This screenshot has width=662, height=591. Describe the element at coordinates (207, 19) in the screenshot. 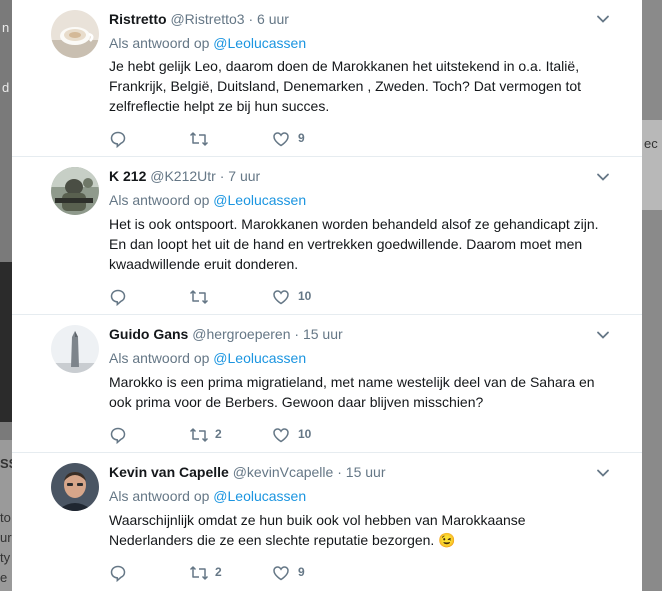

I see `author-handle: @Ristretto3` at that location.